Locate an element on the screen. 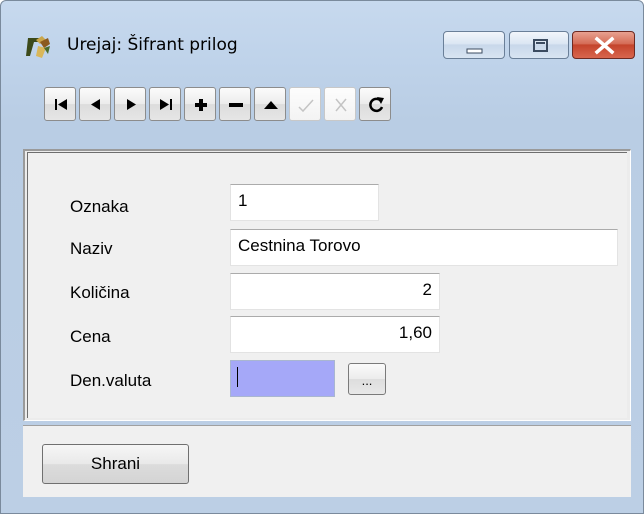 Image resolution: width=644 pixels, height=514 pixels. plus-icon is located at coordinates (201, 105).